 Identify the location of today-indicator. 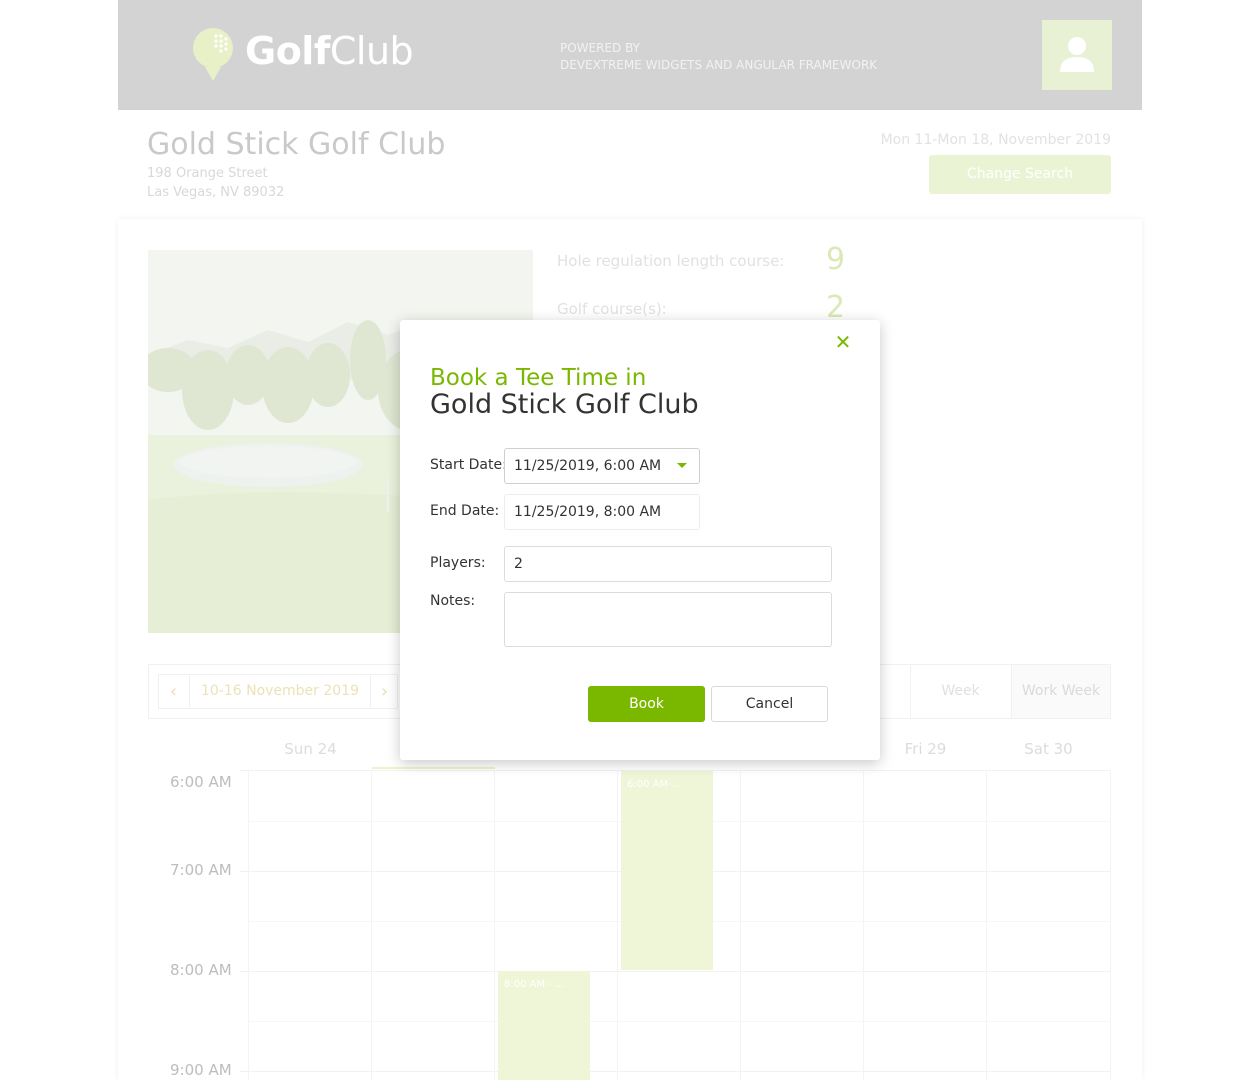
(433, 768).